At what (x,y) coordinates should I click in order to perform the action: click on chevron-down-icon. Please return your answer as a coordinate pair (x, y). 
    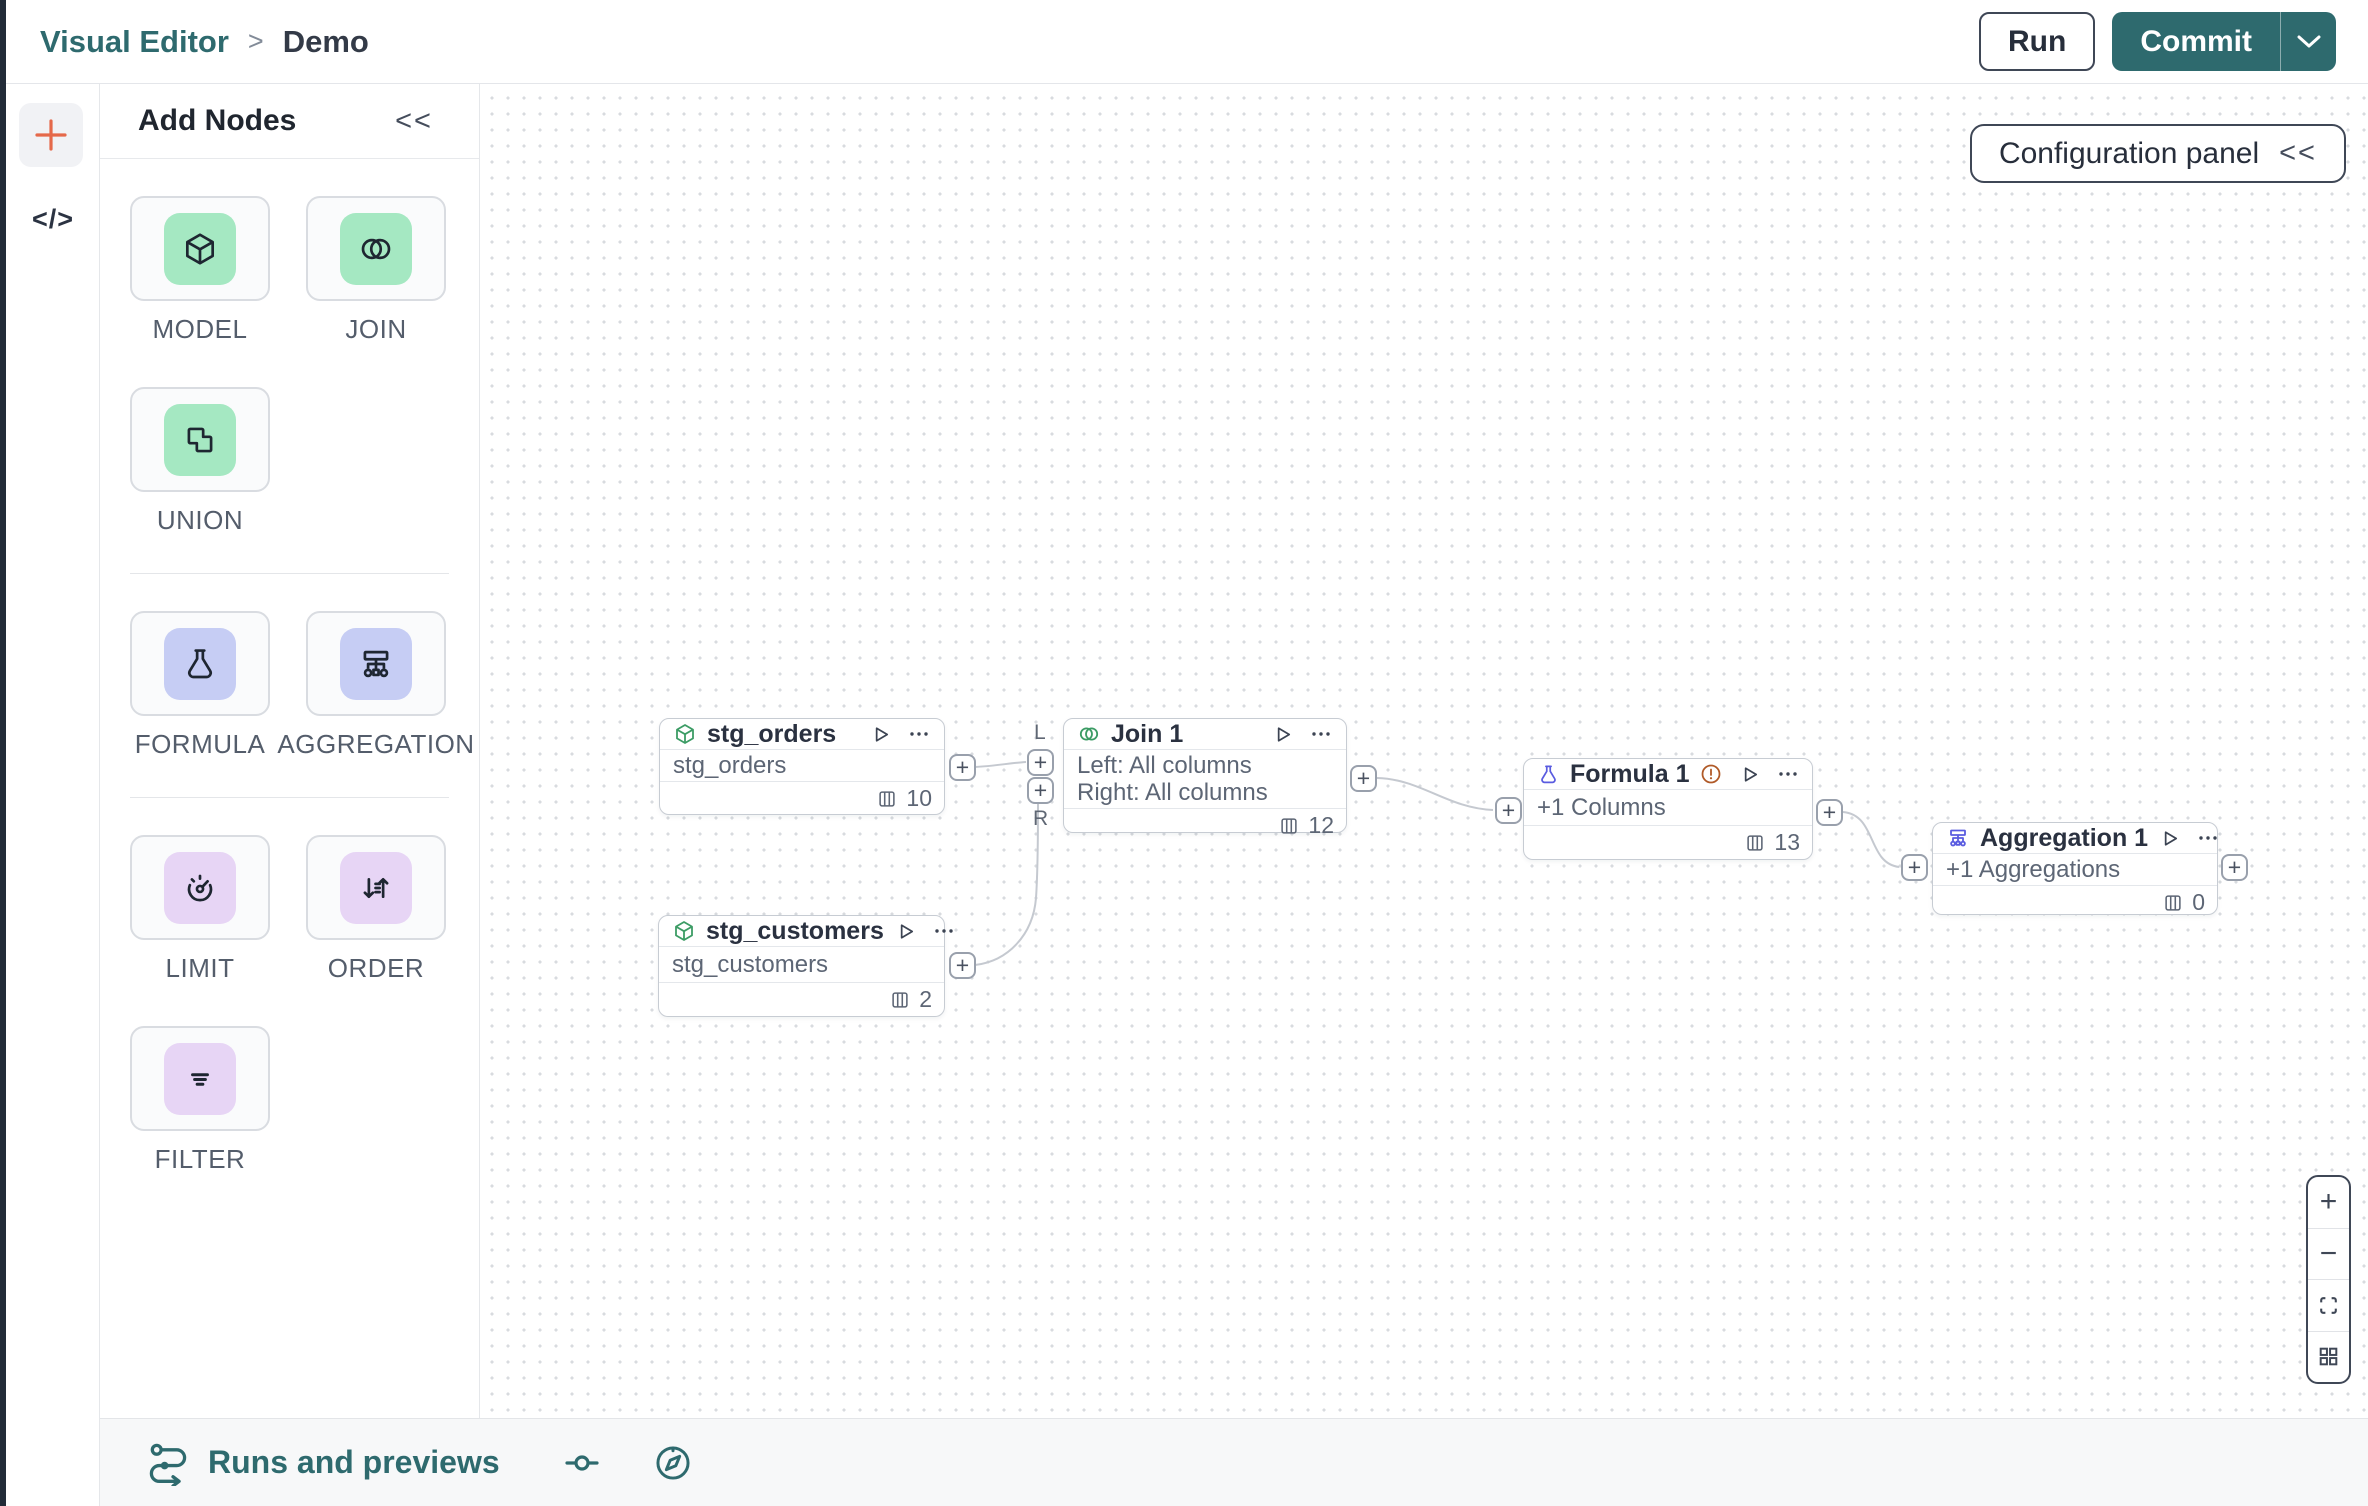
    Looking at the image, I should click on (2309, 42).